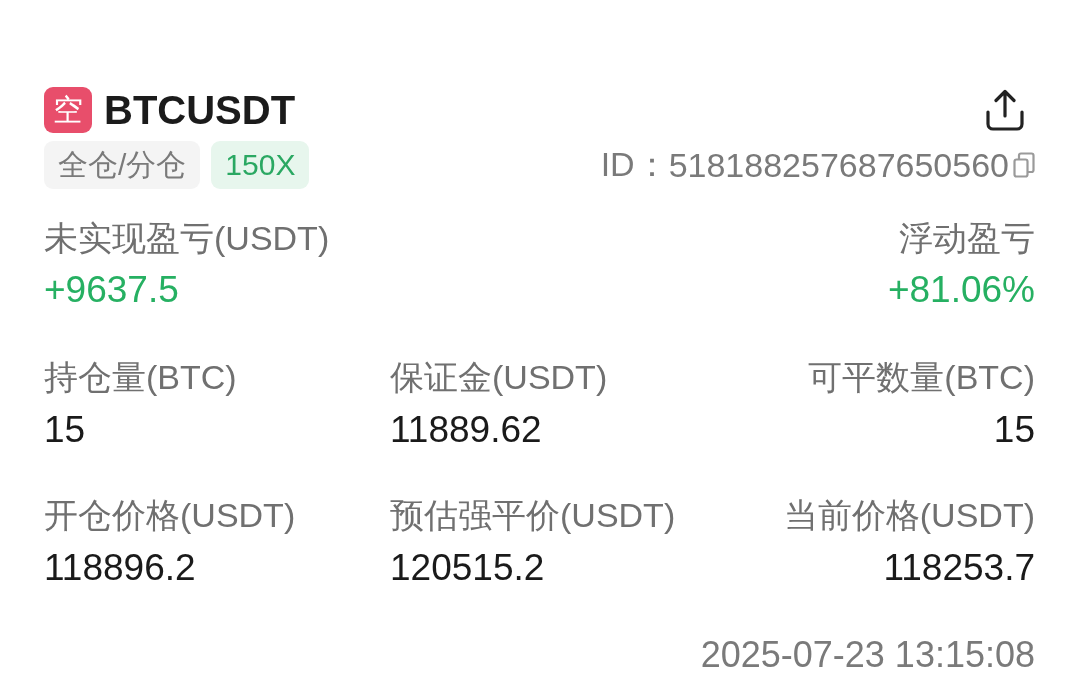  I want to click on field-value: 118896.2, so click(120, 568).